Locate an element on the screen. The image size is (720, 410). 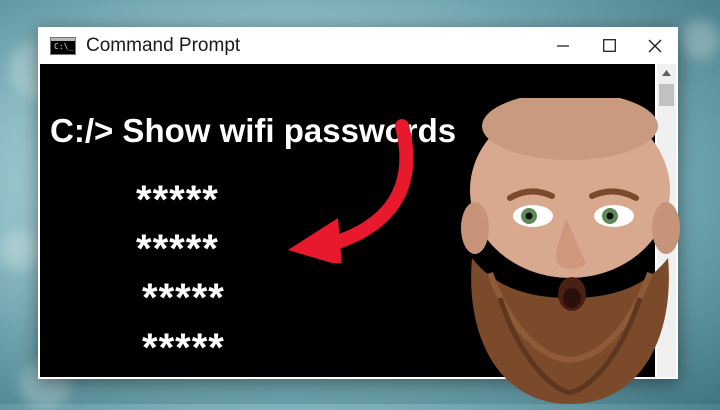
chevron-up-icon is located at coordinates (666, 72).